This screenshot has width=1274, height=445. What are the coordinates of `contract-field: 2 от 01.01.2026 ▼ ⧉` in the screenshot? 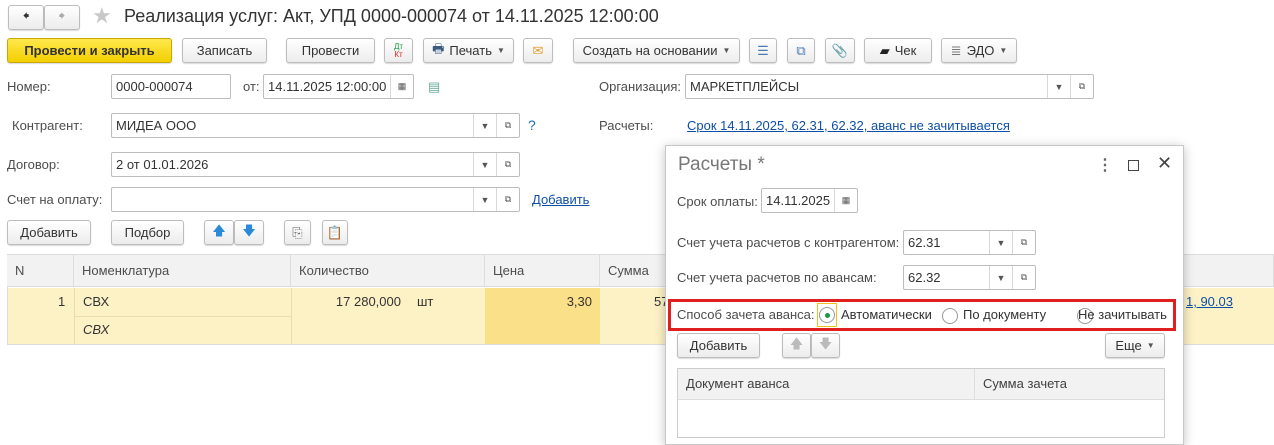 It's located at (315, 164).